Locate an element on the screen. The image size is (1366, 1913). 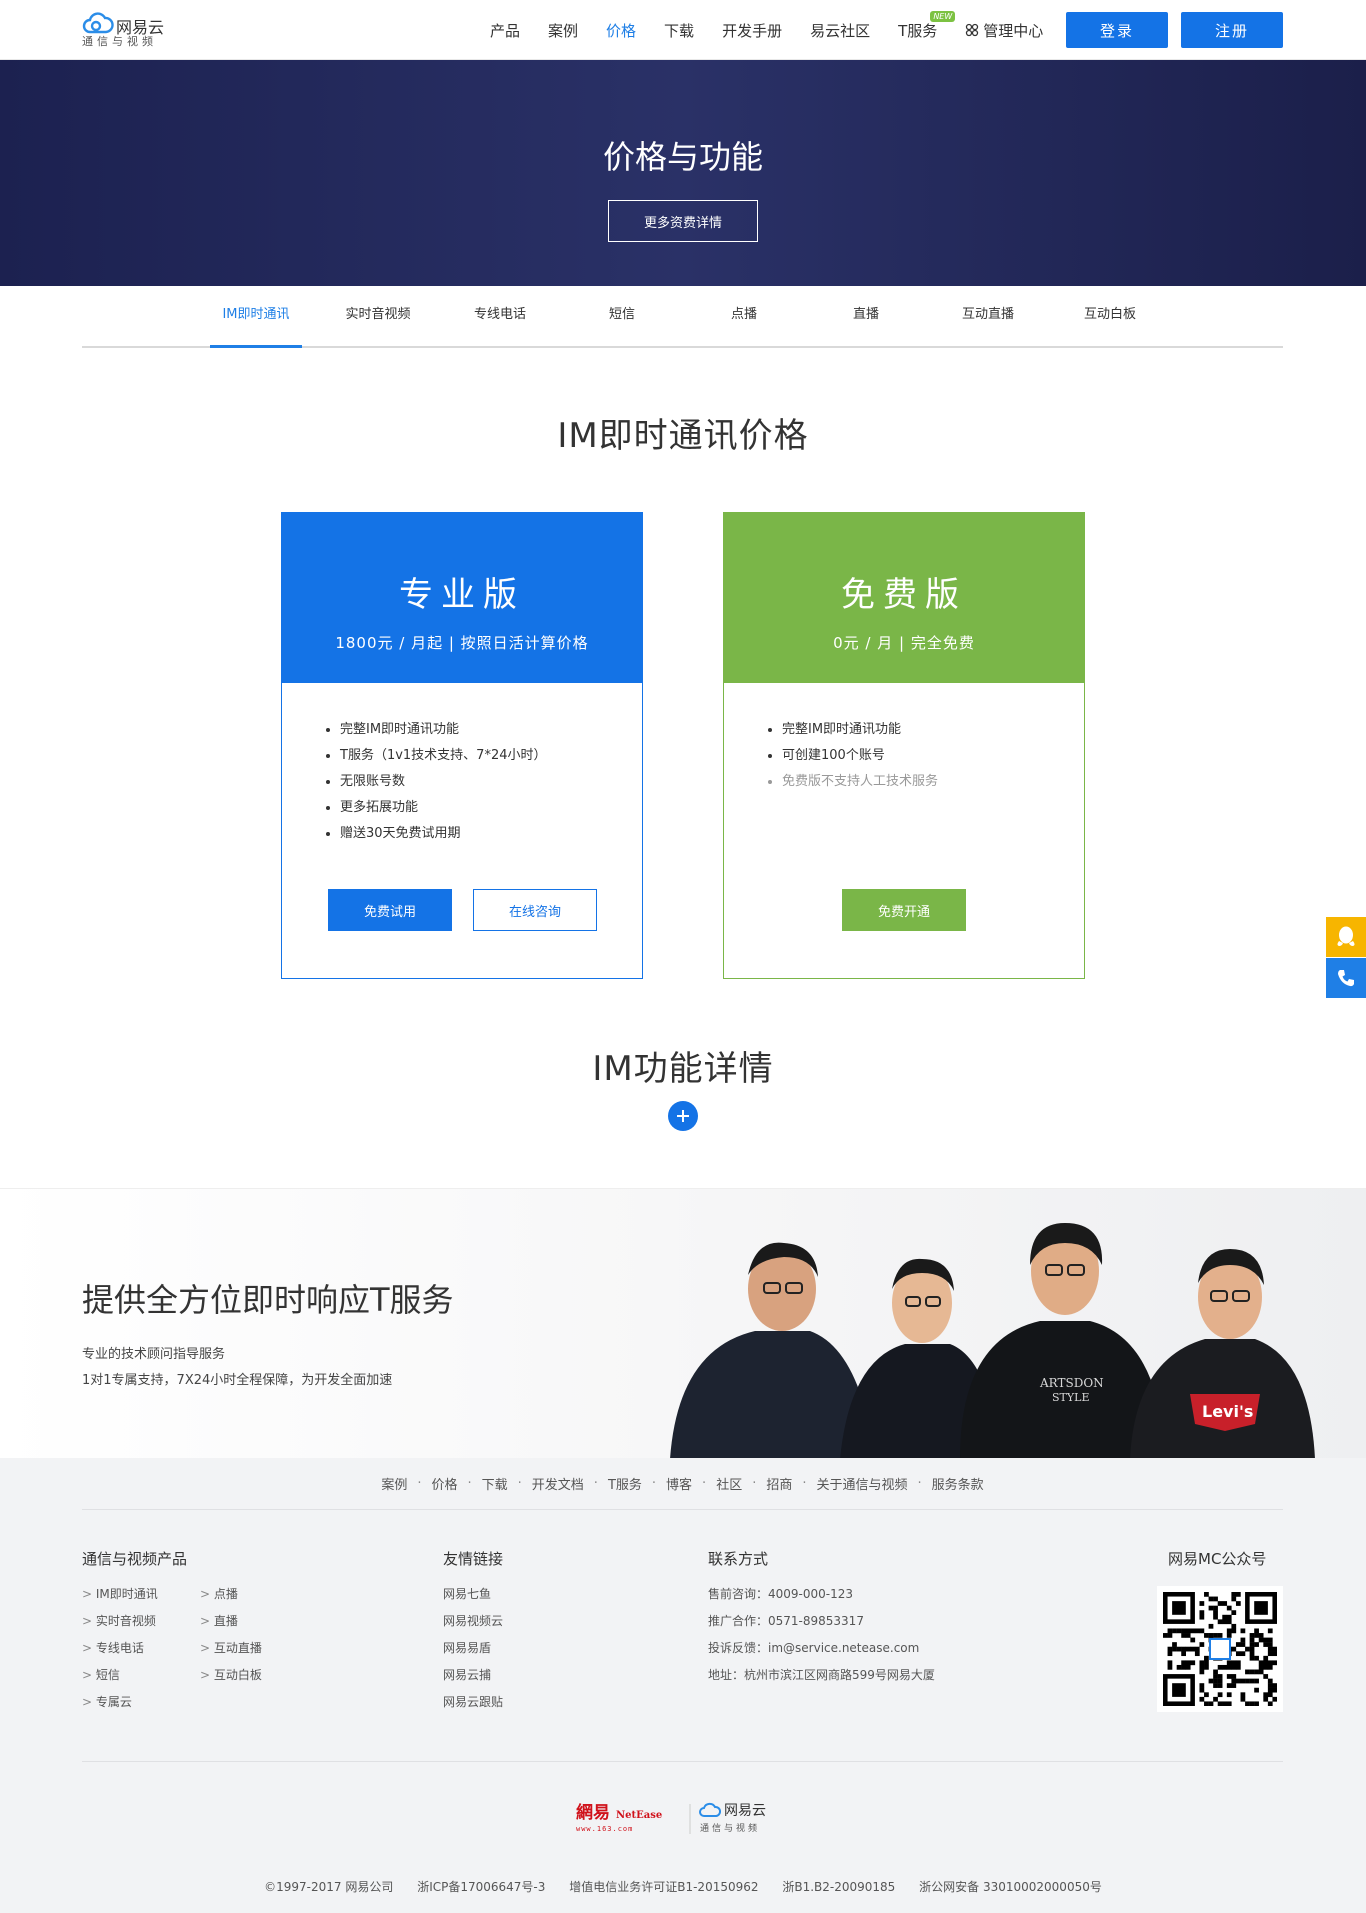
register-button: 注册 is located at coordinates (1232, 30).